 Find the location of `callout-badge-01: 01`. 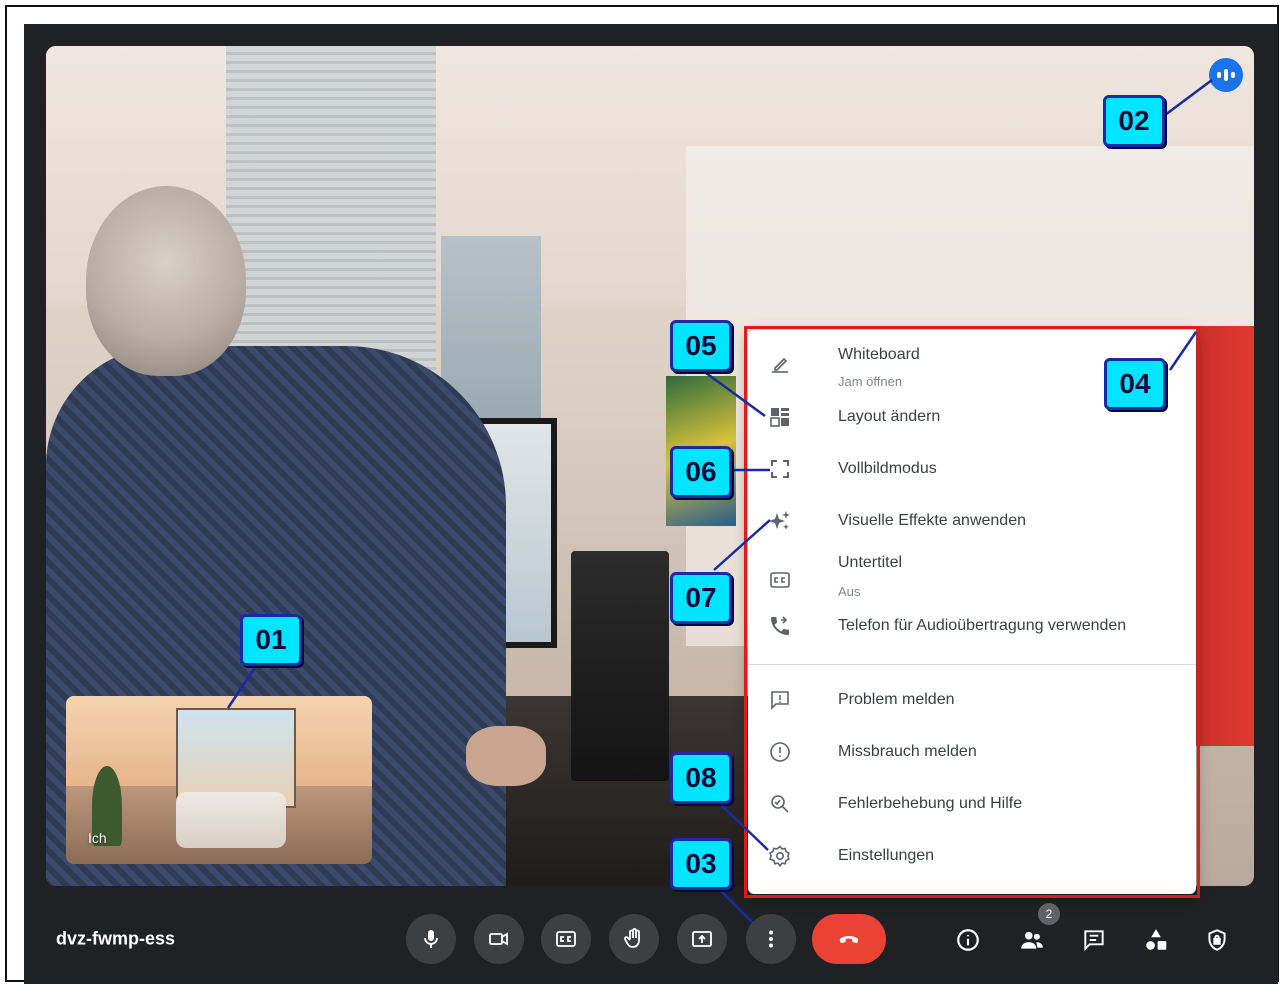

callout-badge-01: 01 is located at coordinates (271, 640).